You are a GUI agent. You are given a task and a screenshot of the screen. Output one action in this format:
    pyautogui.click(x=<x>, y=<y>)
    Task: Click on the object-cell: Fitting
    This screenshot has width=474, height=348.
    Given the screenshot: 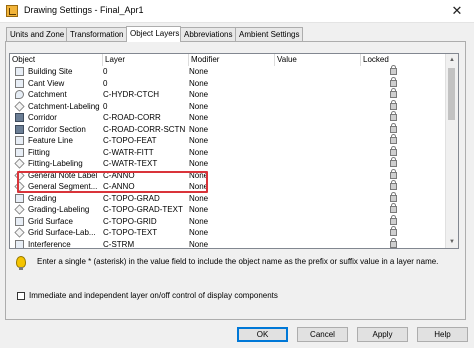 What is the action you would take?
    pyautogui.click(x=39, y=152)
    